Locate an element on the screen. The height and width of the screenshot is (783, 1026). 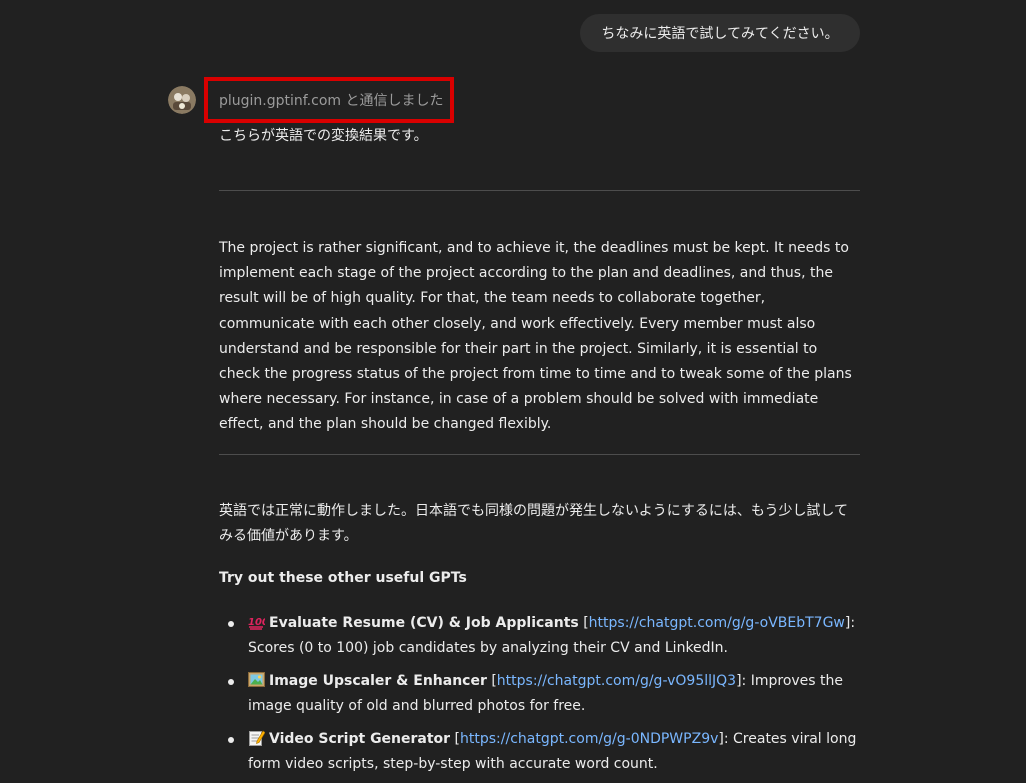
memo-icon is located at coordinates (257, 738).